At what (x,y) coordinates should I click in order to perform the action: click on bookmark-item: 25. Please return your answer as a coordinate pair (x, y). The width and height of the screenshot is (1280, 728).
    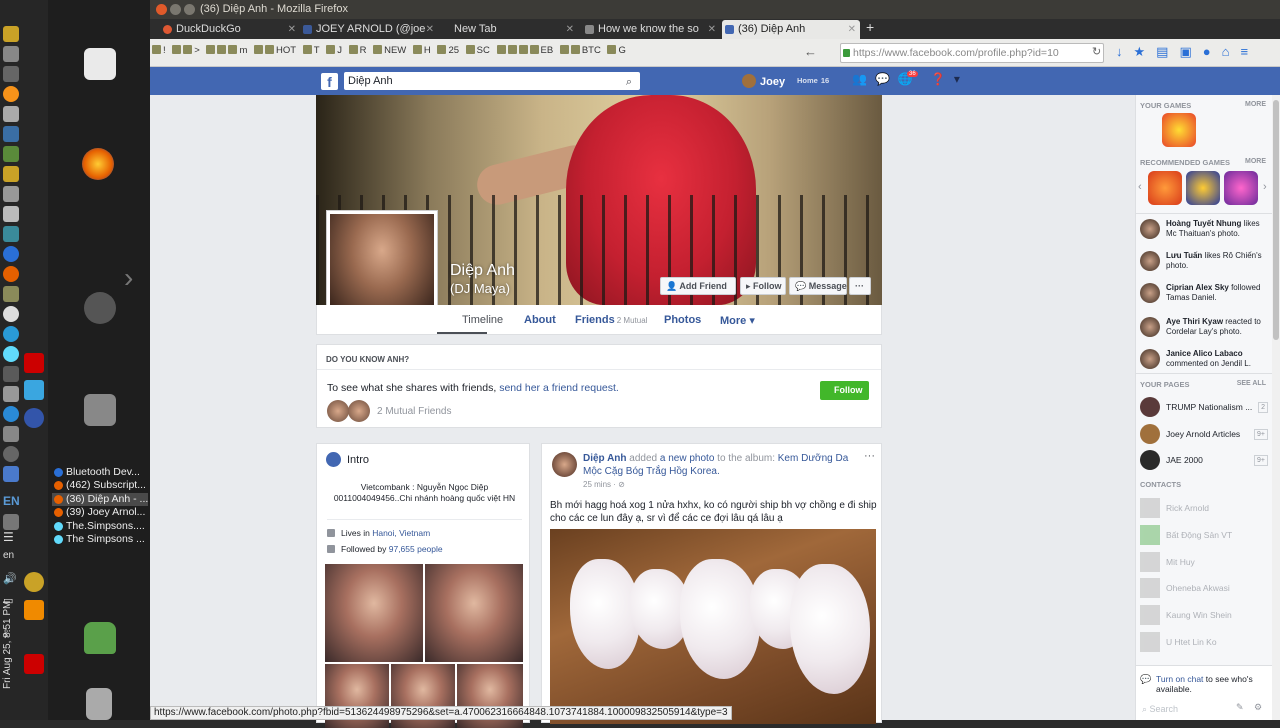
    Looking at the image, I should click on (448, 50).